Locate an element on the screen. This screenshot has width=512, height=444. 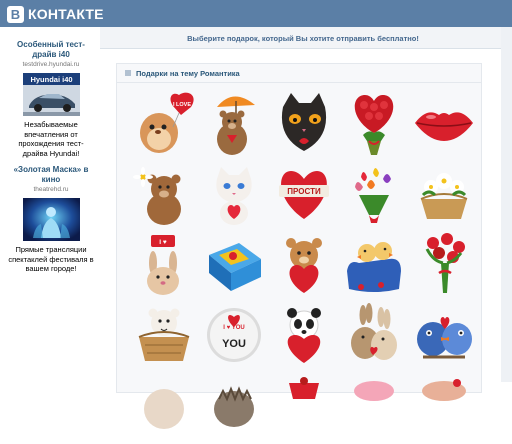
gift-kiss-lips is located at coordinates (444, 124).